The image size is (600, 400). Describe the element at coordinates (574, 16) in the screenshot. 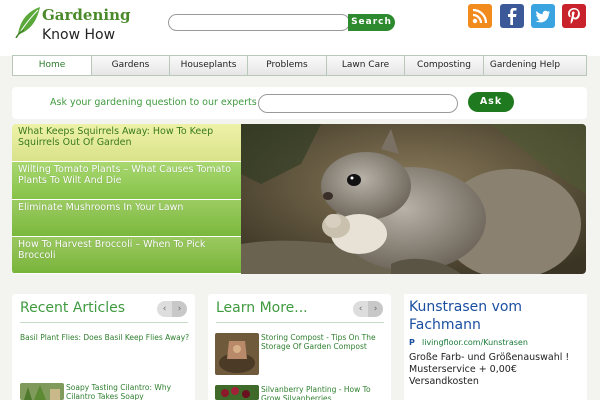

I see `pinterest-icon` at that location.